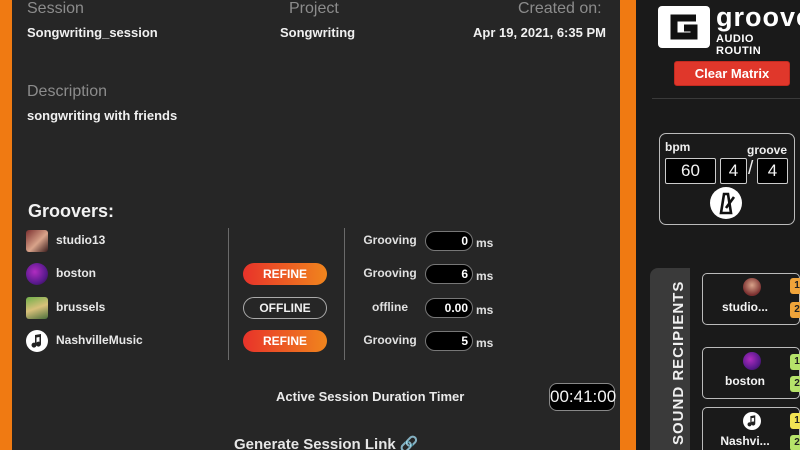 The width and height of the screenshot is (800, 450). I want to click on description-text: songwriting with friends, so click(102, 115).